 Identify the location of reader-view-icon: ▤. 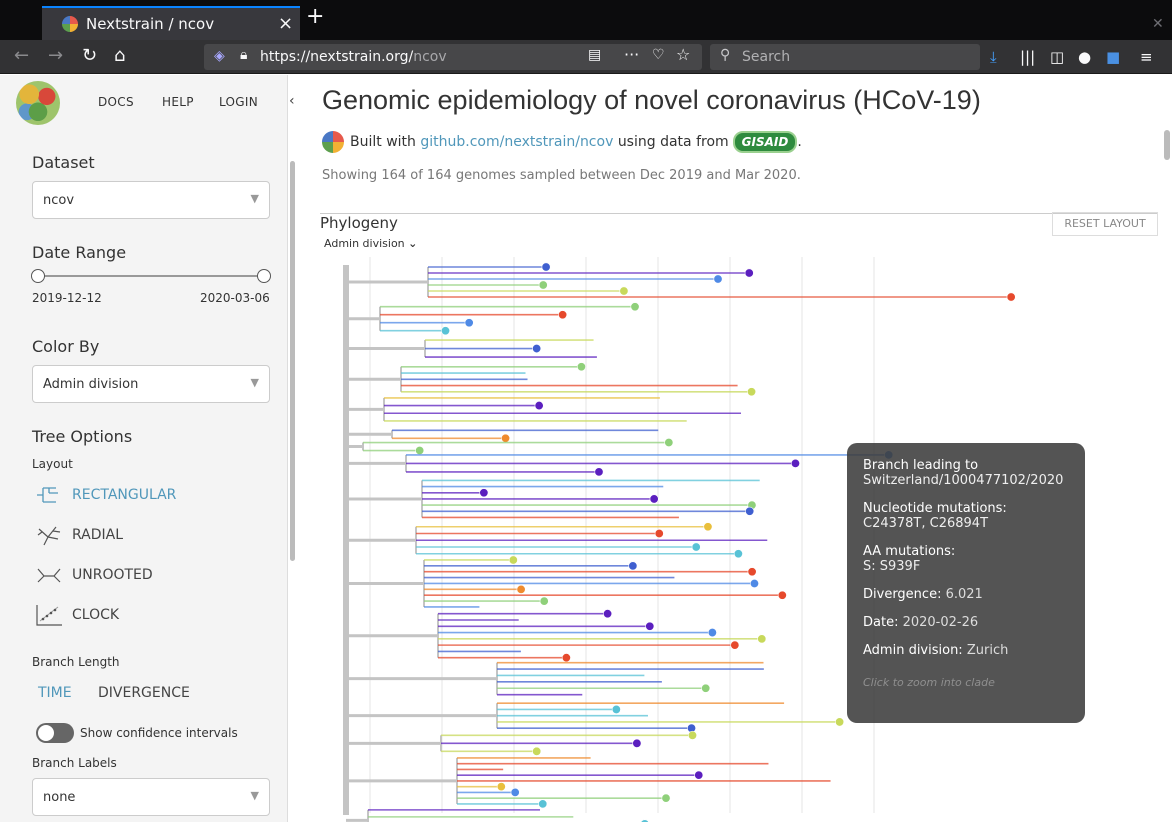
(594, 55).